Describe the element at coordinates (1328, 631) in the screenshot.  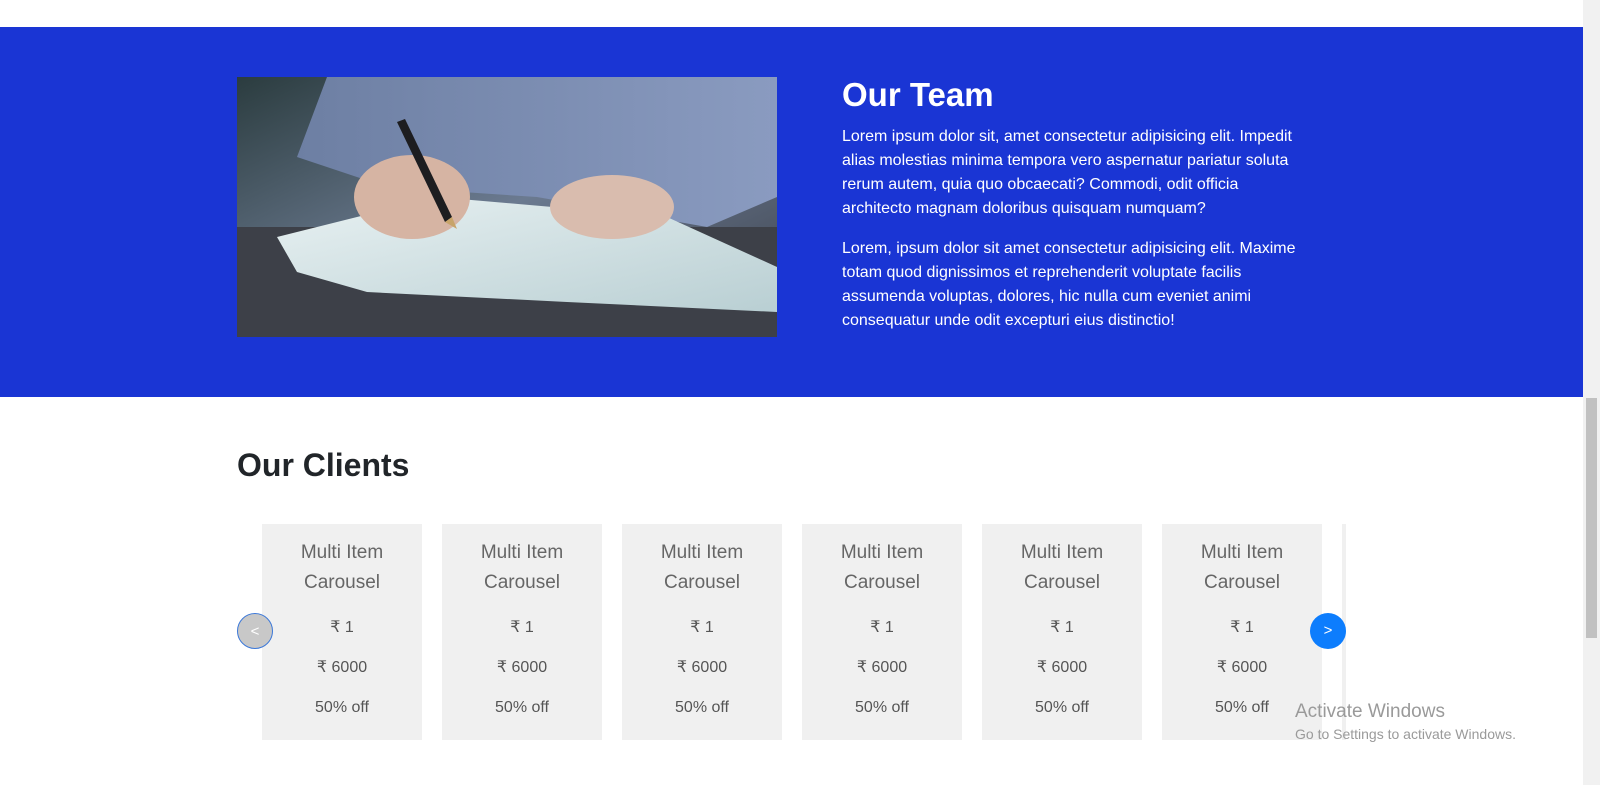
I see `carousel-next-button: >` at that location.